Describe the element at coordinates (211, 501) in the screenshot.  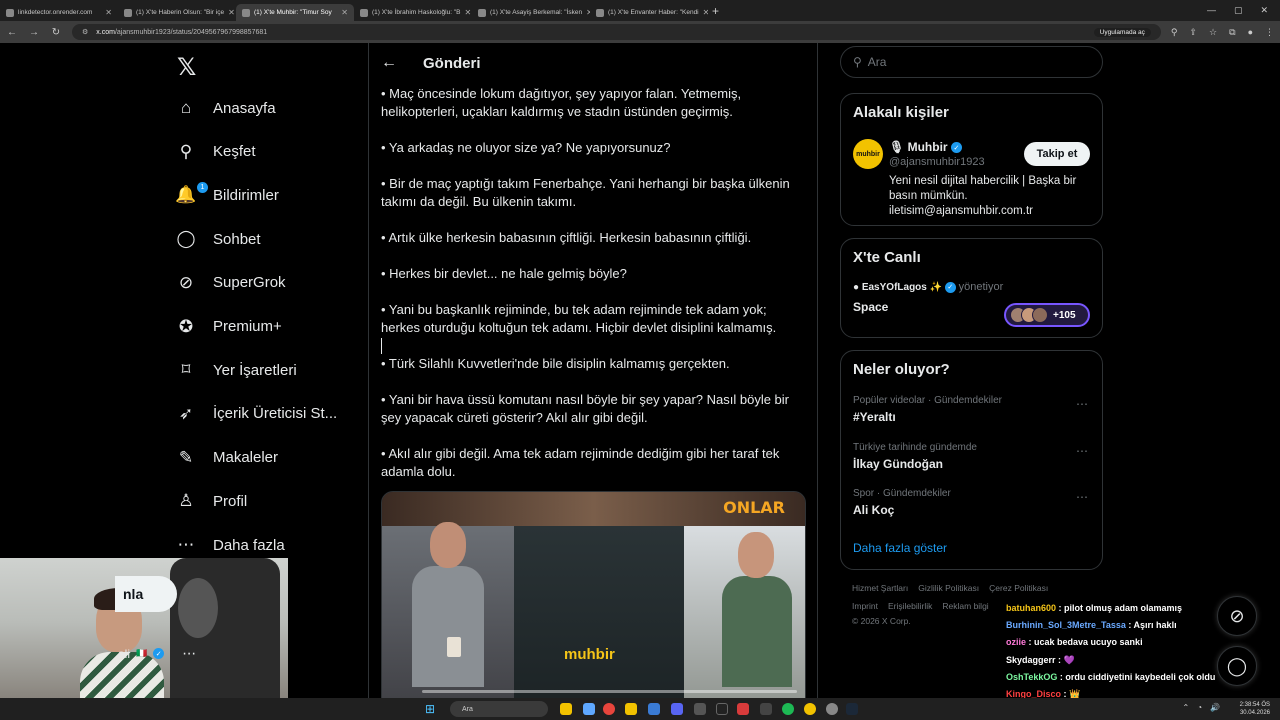
I see `sidebar-item: ♙ Profil` at that location.